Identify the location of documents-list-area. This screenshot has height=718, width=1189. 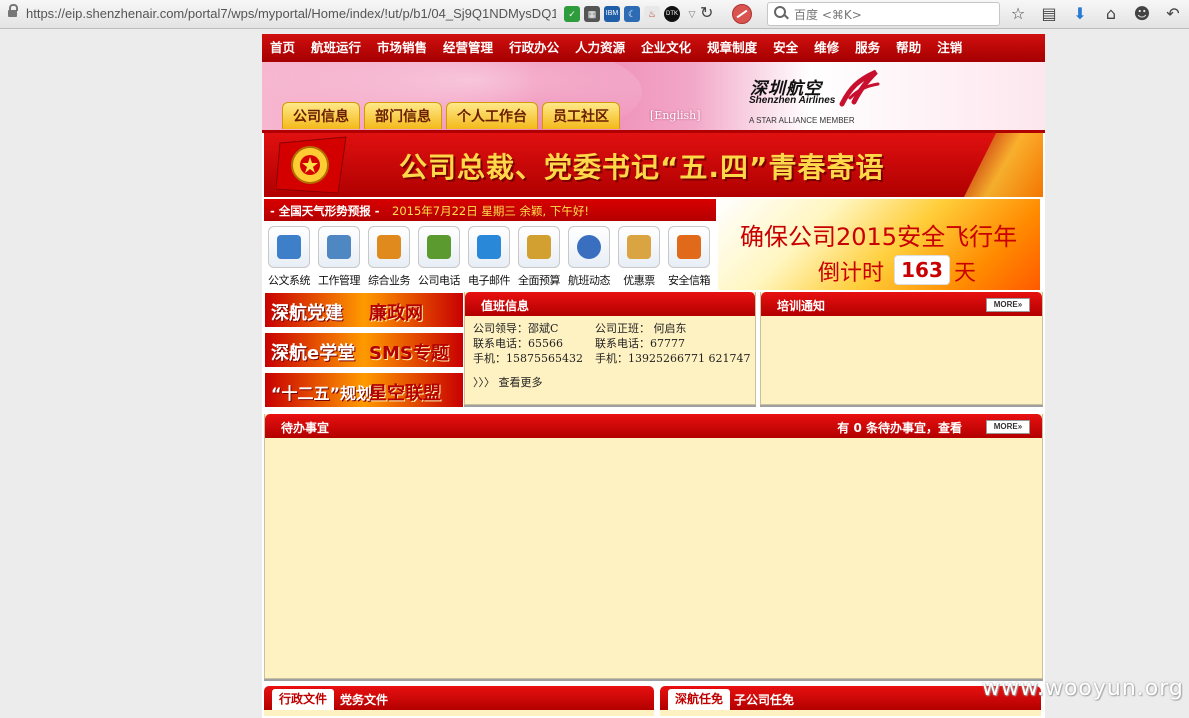
(459, 713).